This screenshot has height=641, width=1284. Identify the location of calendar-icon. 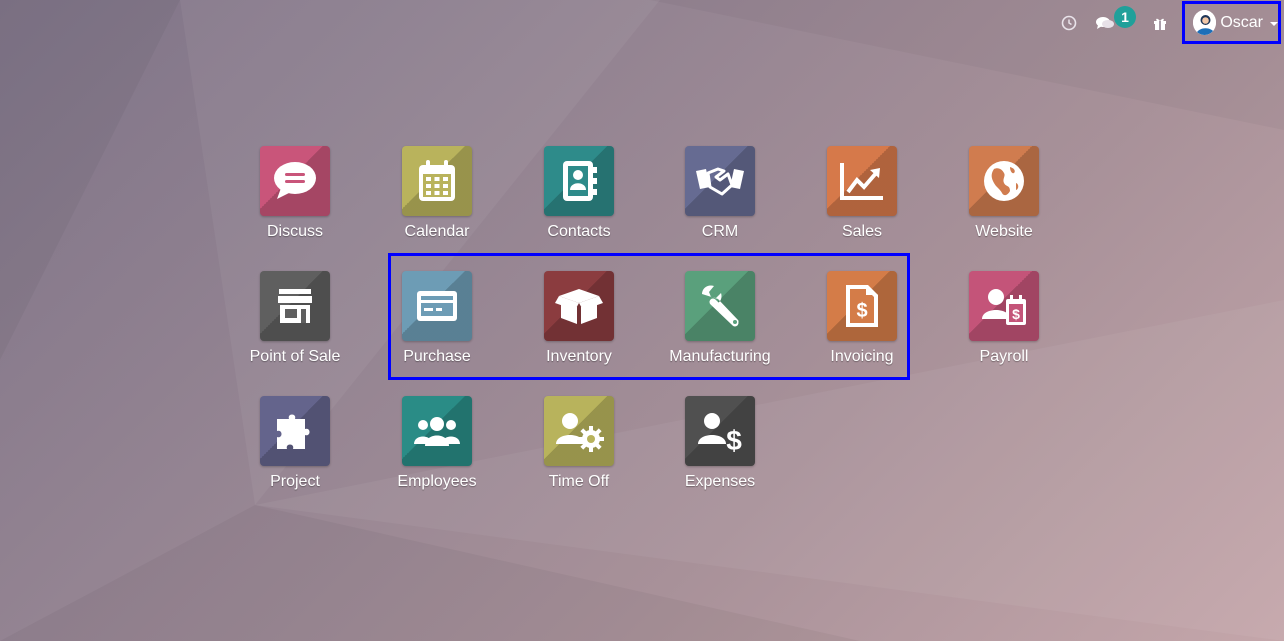
(437, 180).